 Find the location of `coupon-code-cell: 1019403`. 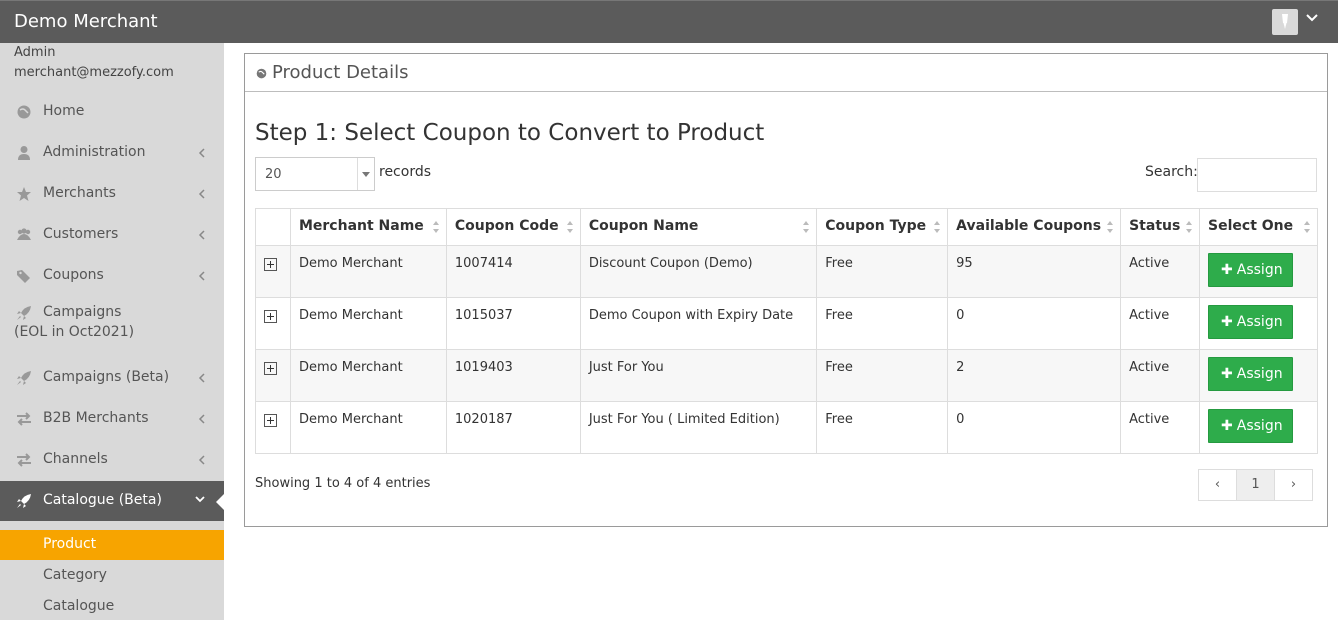

coupon-code-cell: 1019403 is located at coordinates (513, 375).